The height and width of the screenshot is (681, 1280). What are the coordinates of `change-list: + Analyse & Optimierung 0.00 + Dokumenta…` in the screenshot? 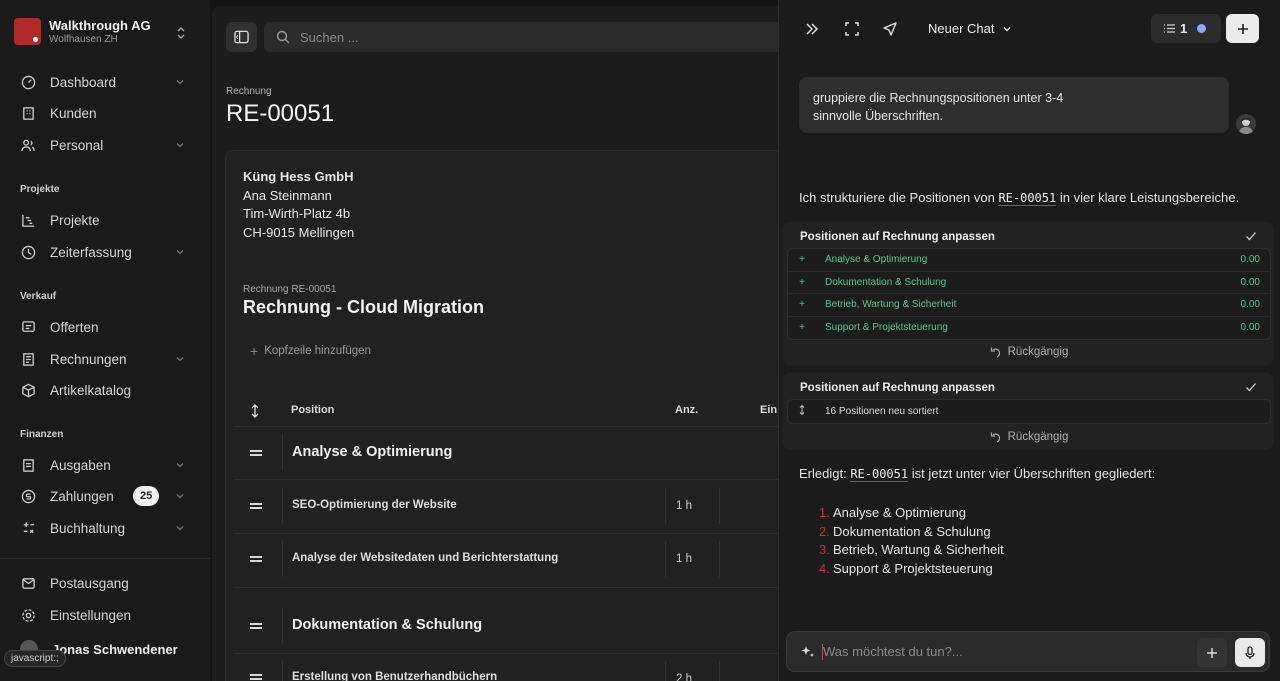 It's located at (1029, 294).